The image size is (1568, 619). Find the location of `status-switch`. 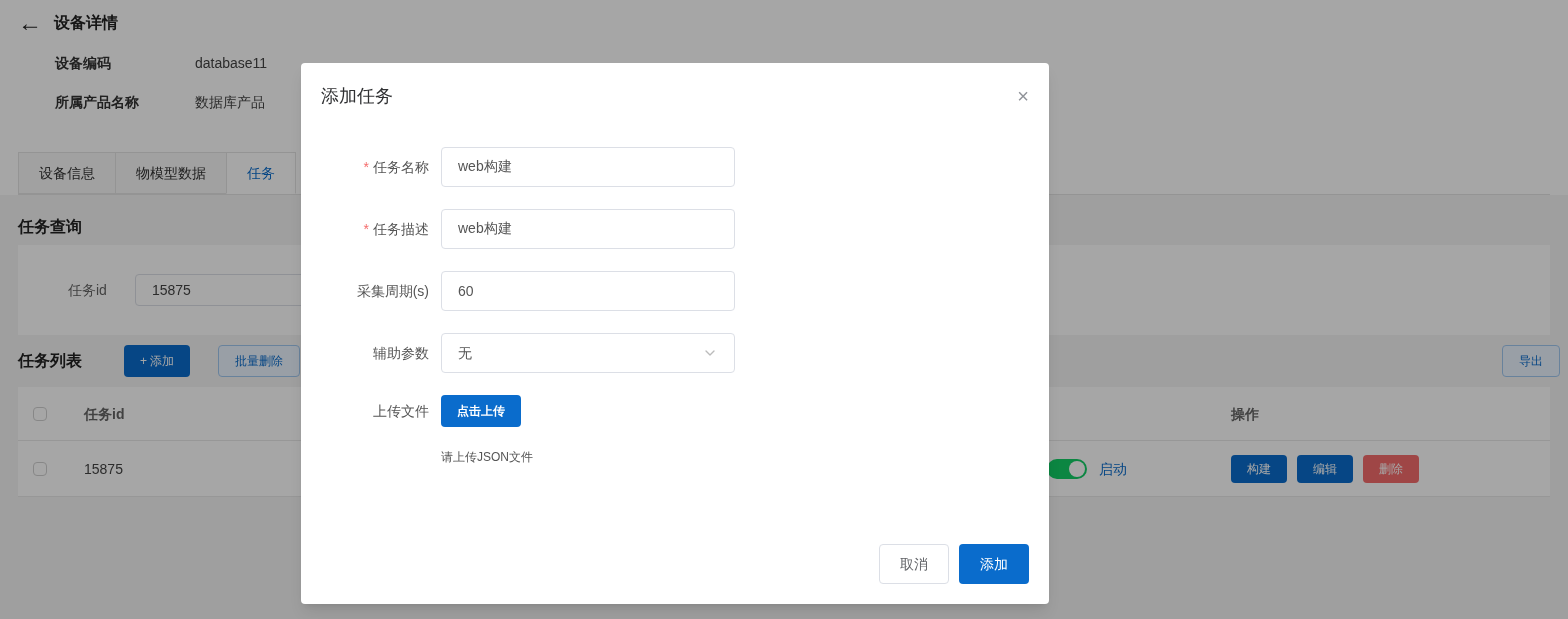

status-switch is located at coordinates (1067, 468).